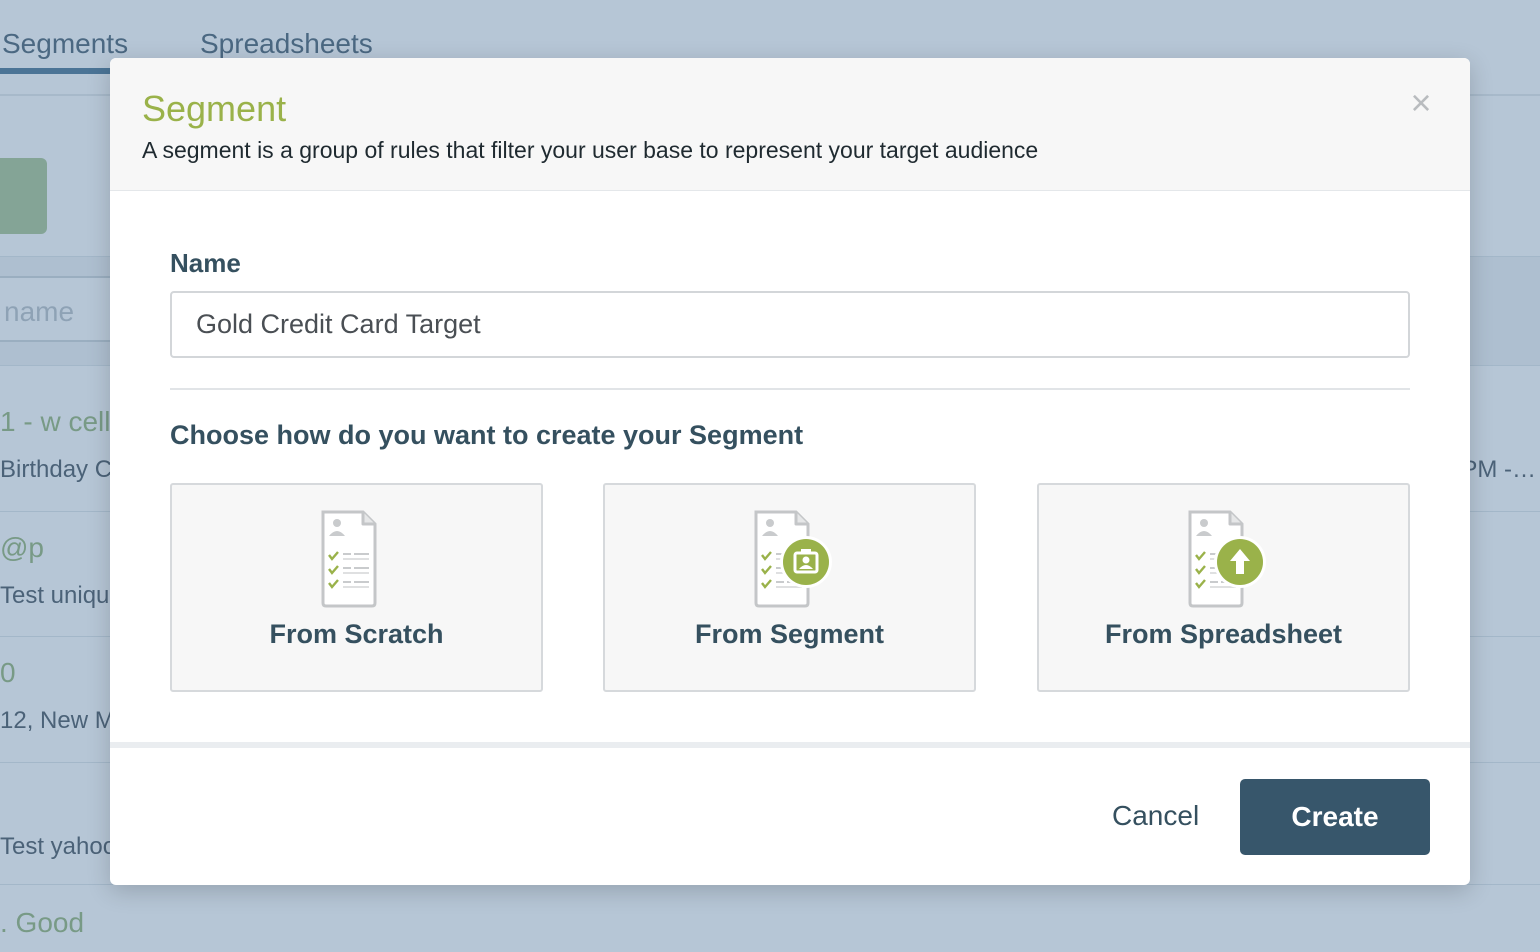  I want to click on name-label: Name, so click(205, 263).